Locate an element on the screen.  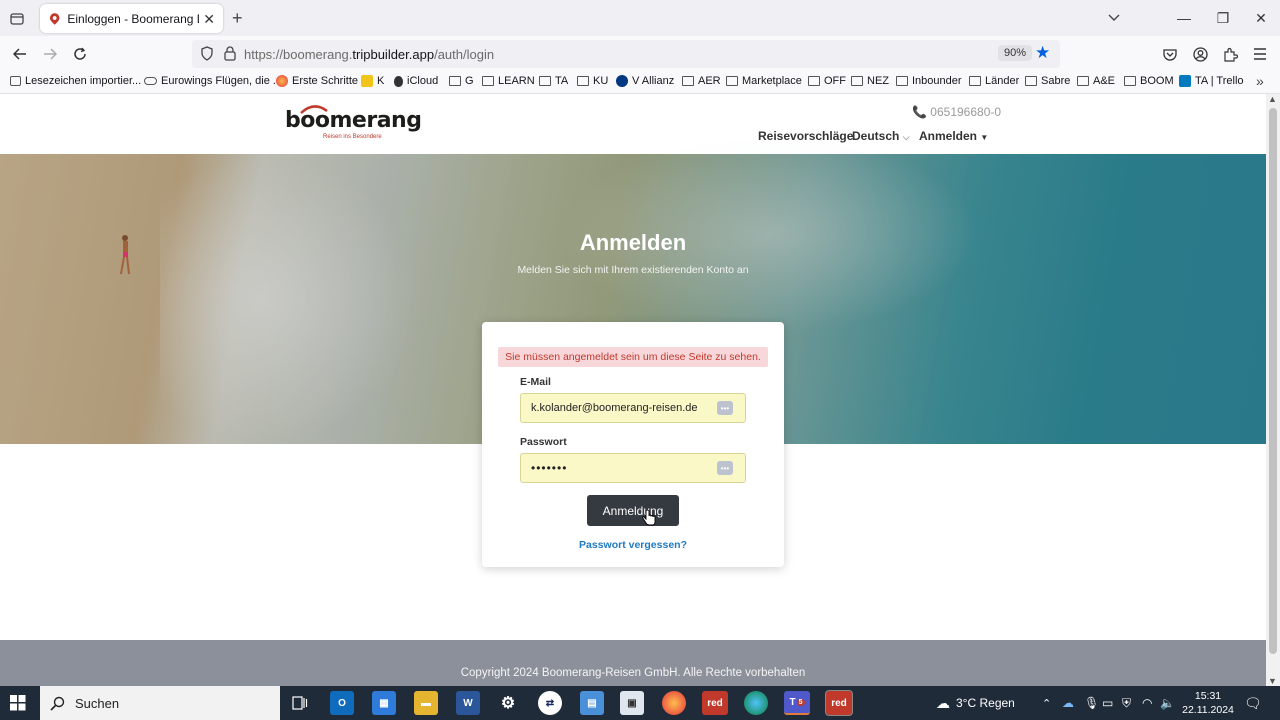
close-tab-icon: ✕ is located at coordinates (209, 19).